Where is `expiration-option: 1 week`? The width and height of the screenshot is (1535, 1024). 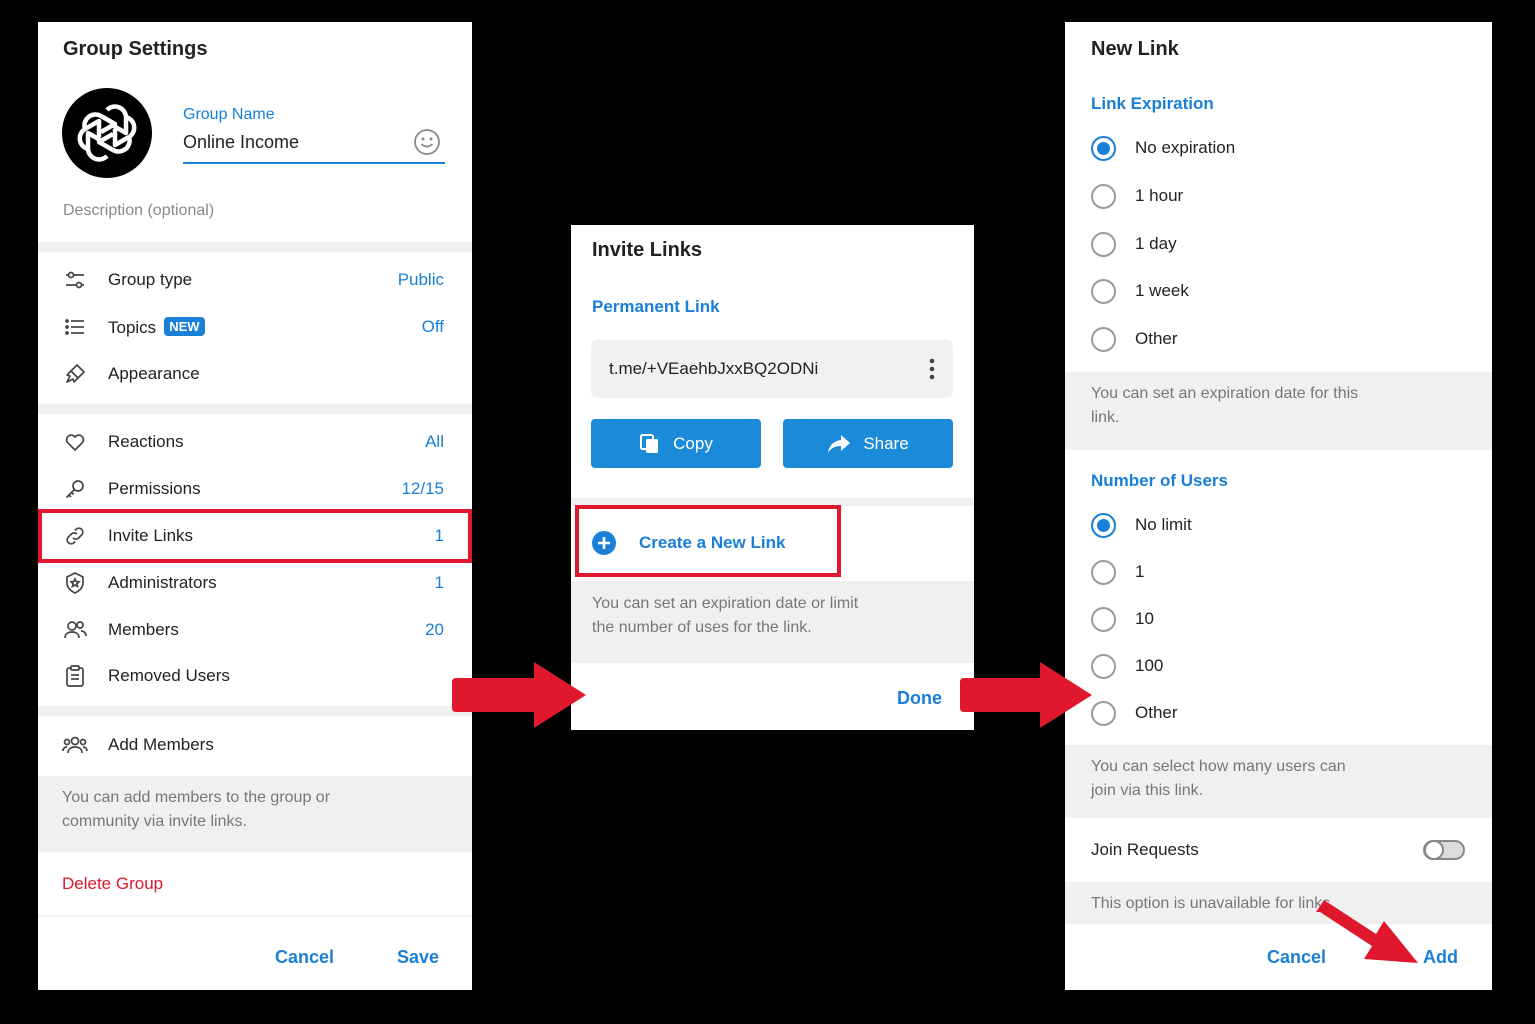 expiration-option: 1 week is located at coordinates (1278, 291).